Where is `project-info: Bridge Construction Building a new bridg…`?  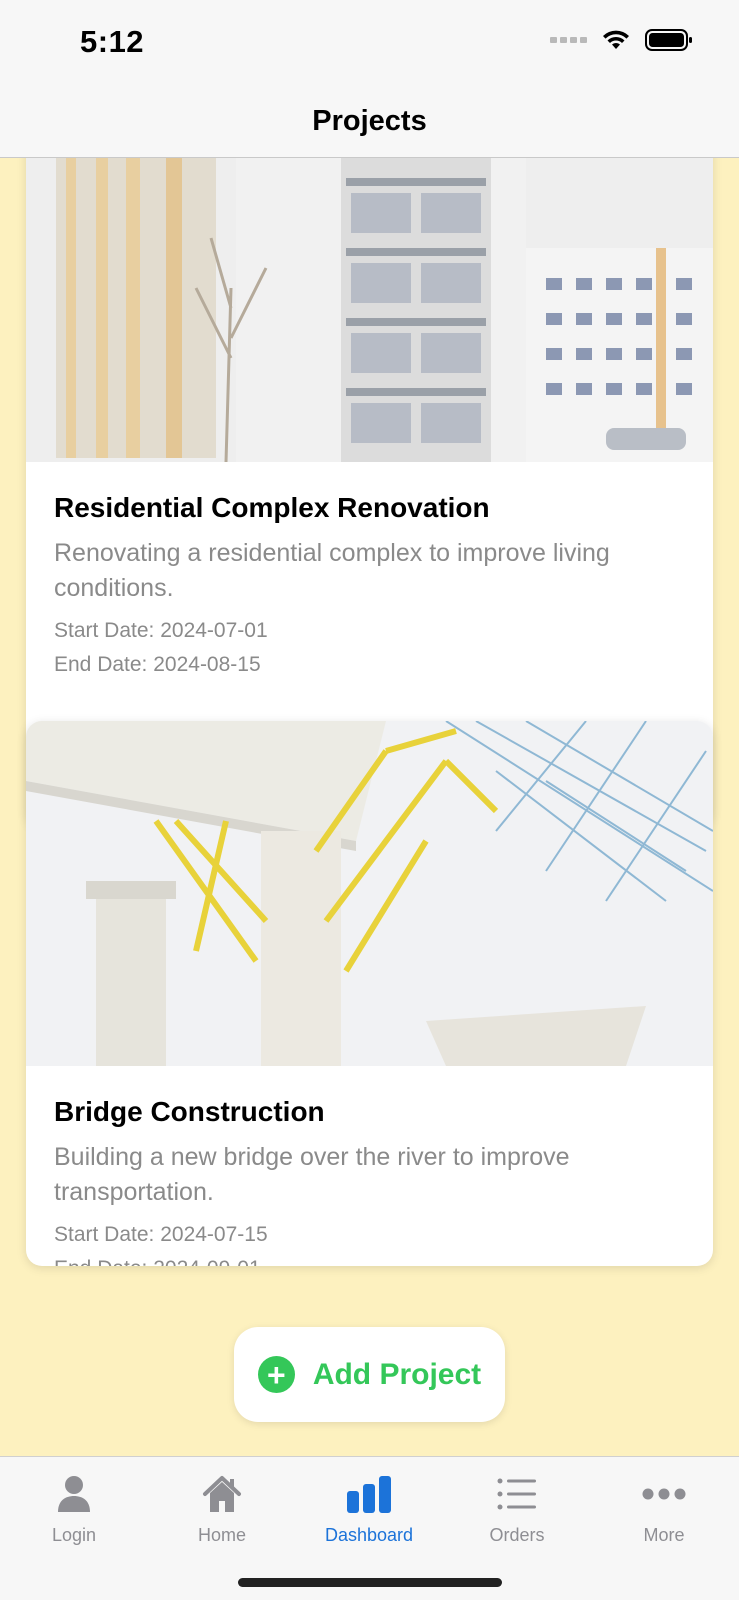
project-info: Bridge Construction Building a new bridg… is located at coordinates (369, 1166).